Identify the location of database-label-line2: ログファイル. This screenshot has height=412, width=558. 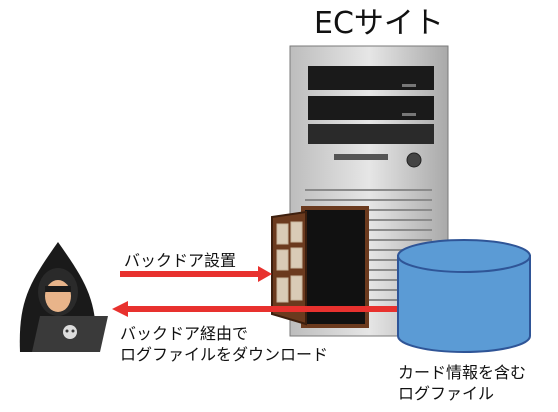
(446, 393).